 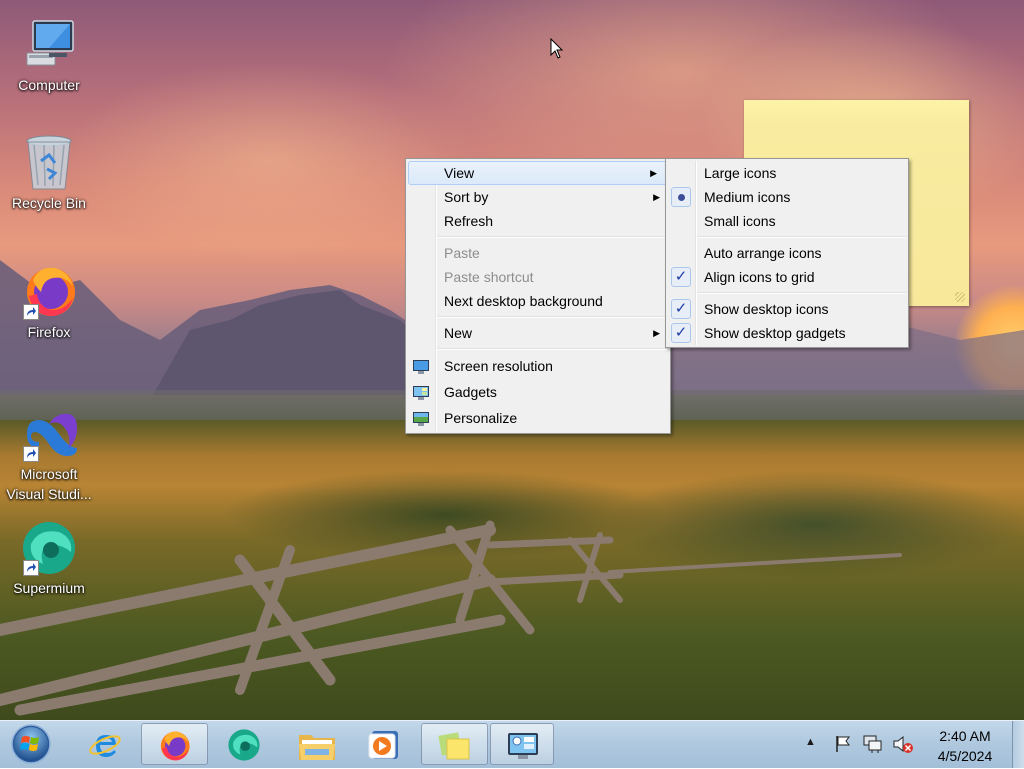 I want to click on folder-icon, so click(x=317, y=747).